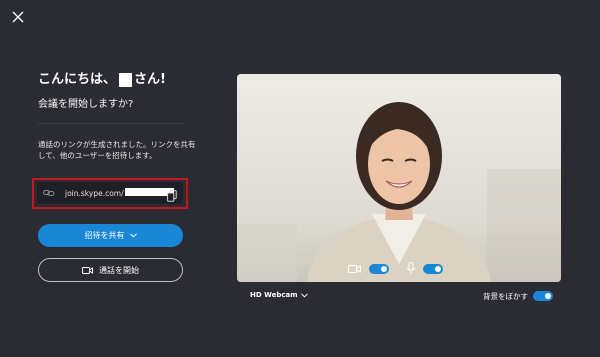  Describe the element at coordinates (505, 296) in the screenshot. I see `background-blur-label: 背景をぼかす` at that location.